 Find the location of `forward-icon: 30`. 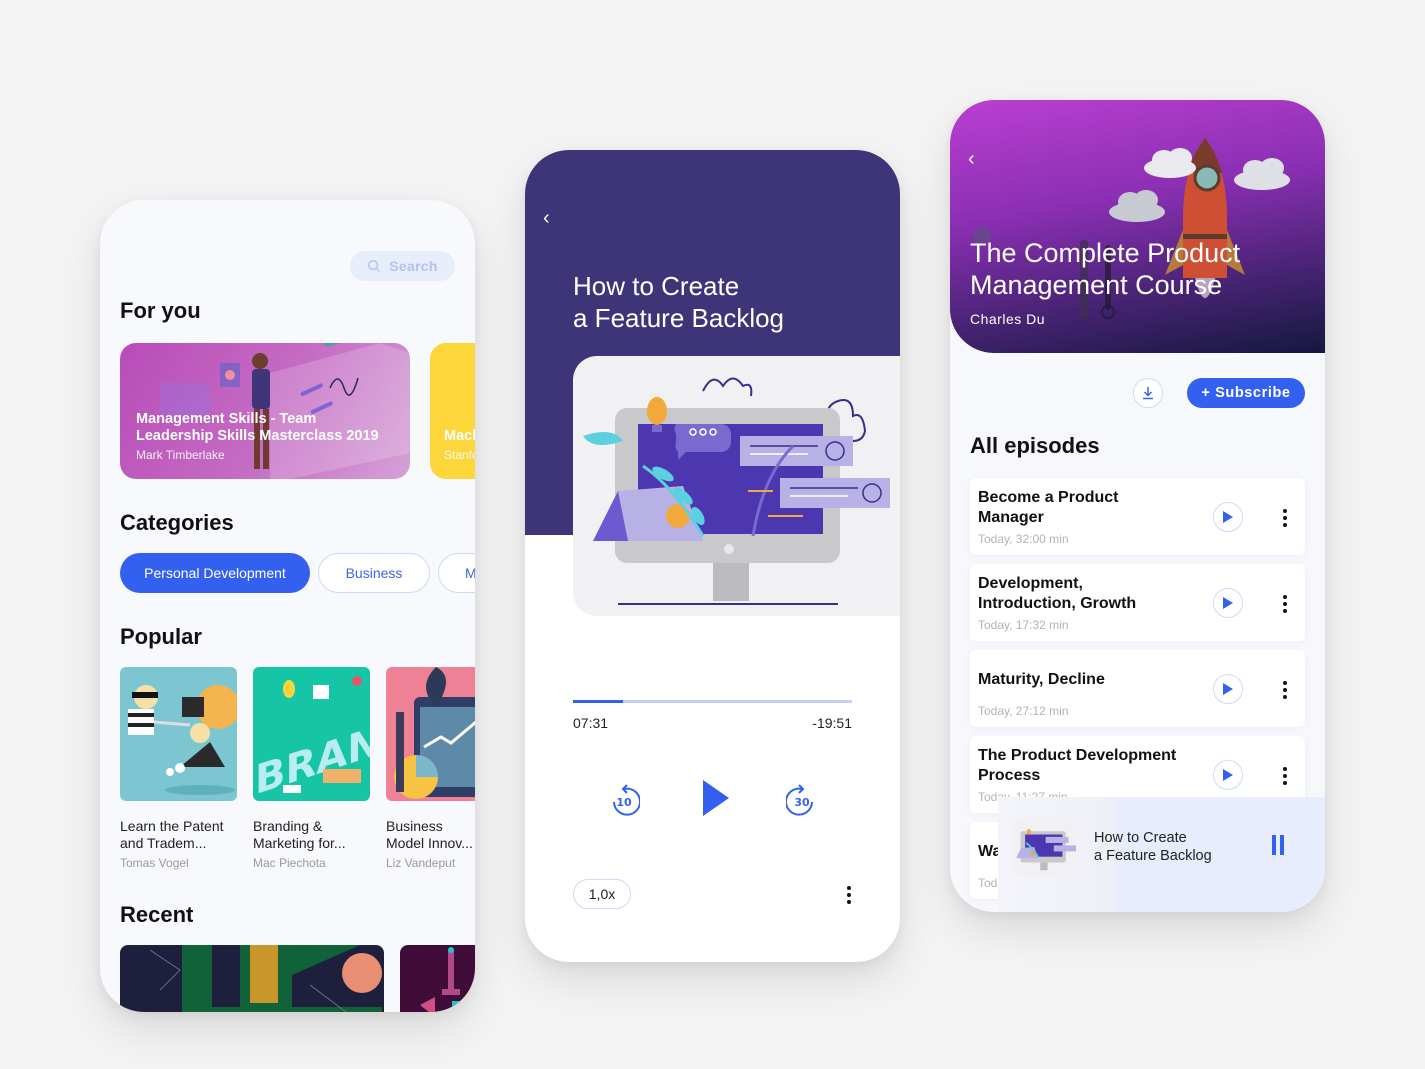

forward-icon: 30 is located at coordinates (799, 800).